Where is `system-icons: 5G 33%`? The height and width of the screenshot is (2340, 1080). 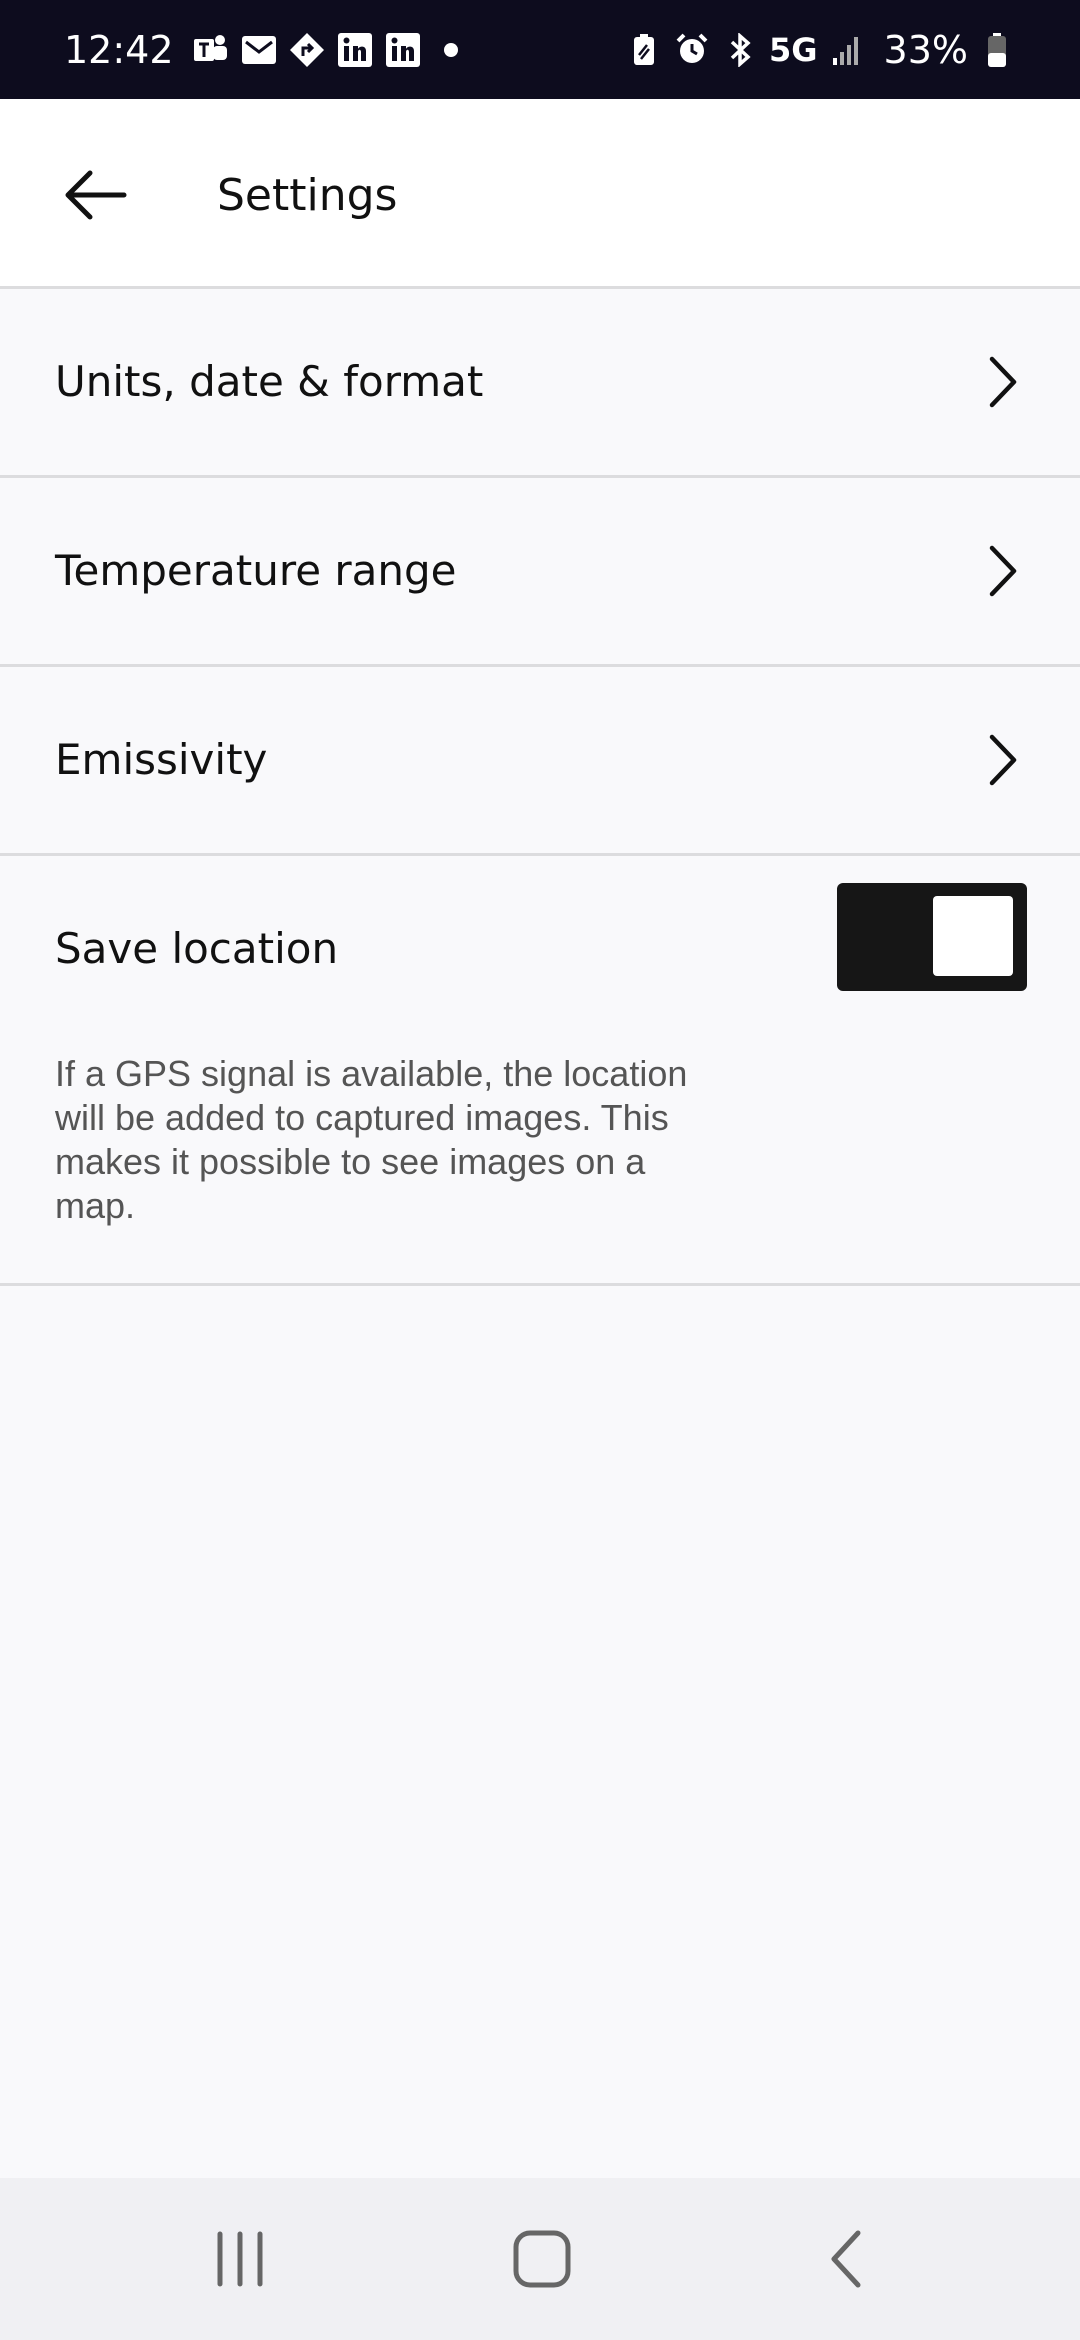
system-icons: 5G 33% is located at coordinates (820, 50).